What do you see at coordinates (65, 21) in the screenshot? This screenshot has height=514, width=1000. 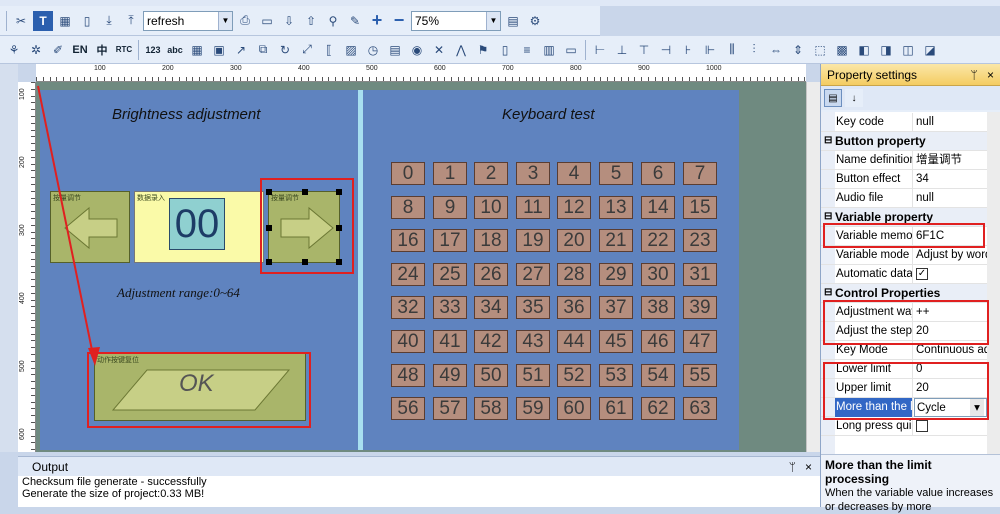 I see `keyboard-icon: ▦` at bounding box center [65, 21].